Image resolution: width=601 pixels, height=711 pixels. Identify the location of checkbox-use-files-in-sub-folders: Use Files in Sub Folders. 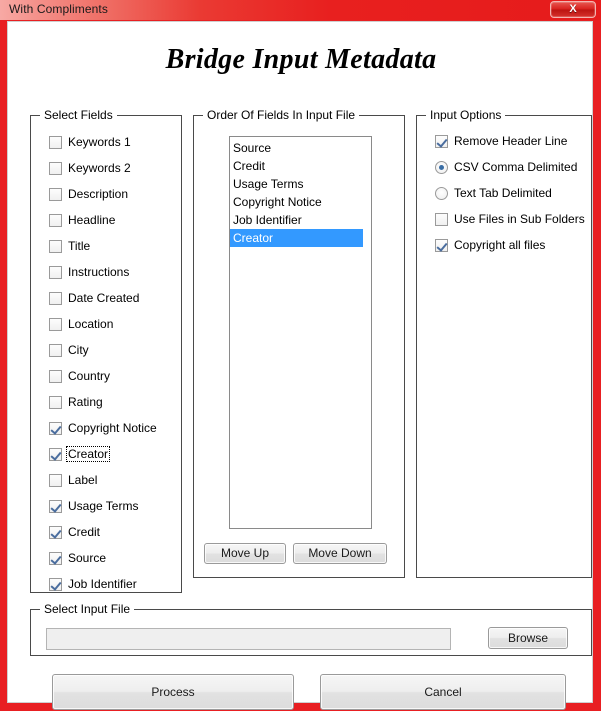
(510, 219).